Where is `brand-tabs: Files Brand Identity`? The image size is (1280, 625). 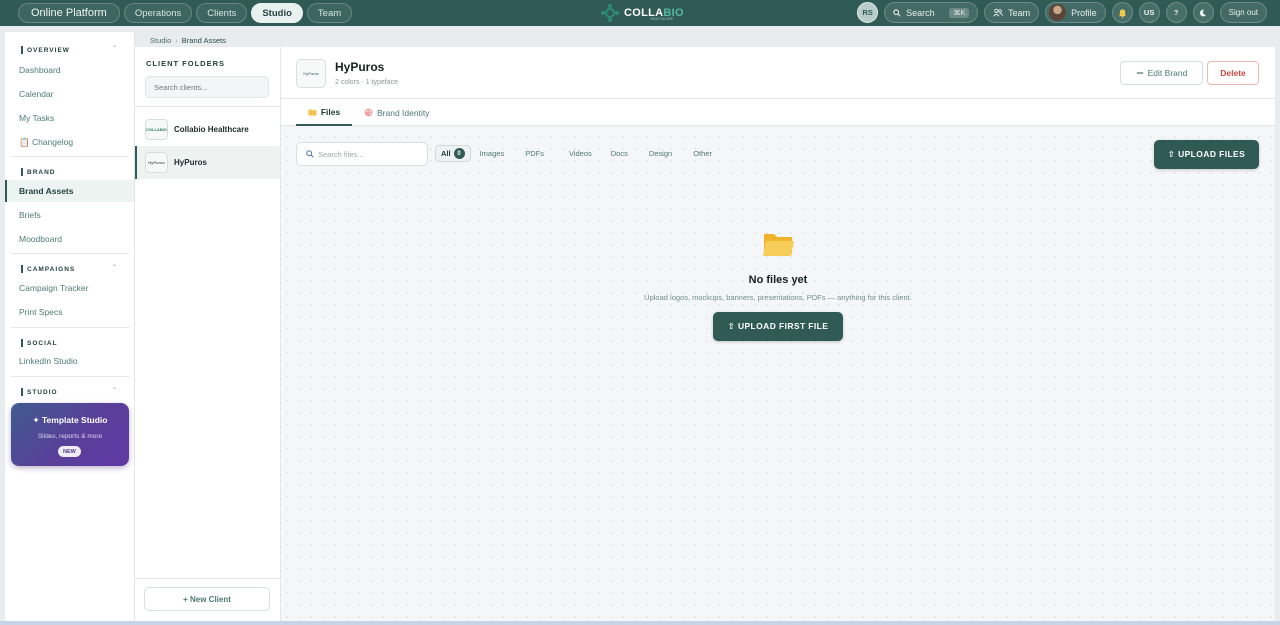 brand-tabs: Files Brand Identity is located at coordinates (778, 112).